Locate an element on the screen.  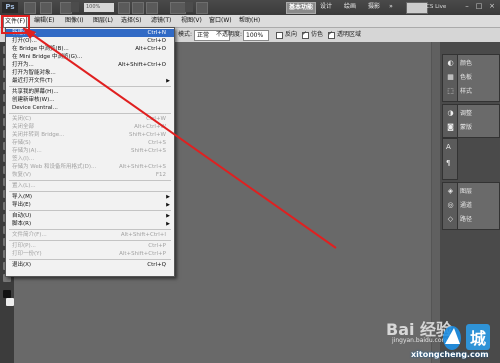
workspace-painting: 绘画 is located at coordinates (350, 7).